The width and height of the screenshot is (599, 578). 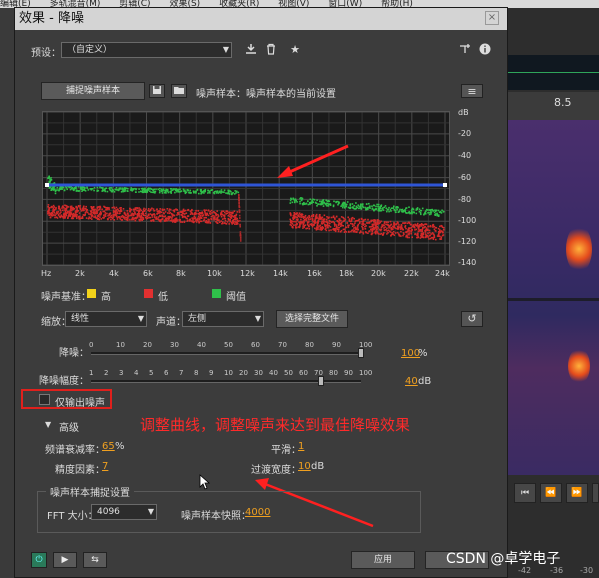 I want to click on close-icon: ×, so click(x=492, y=18).